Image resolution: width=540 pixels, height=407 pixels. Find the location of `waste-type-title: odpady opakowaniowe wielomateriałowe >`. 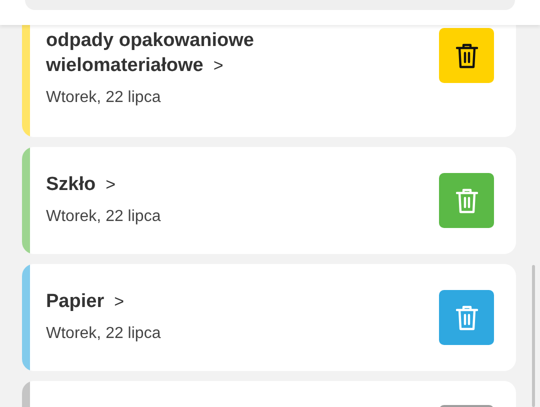

waste-type-title: odpady opakowaniowe wielomateriałowe > is located at coordinates (242, 53).